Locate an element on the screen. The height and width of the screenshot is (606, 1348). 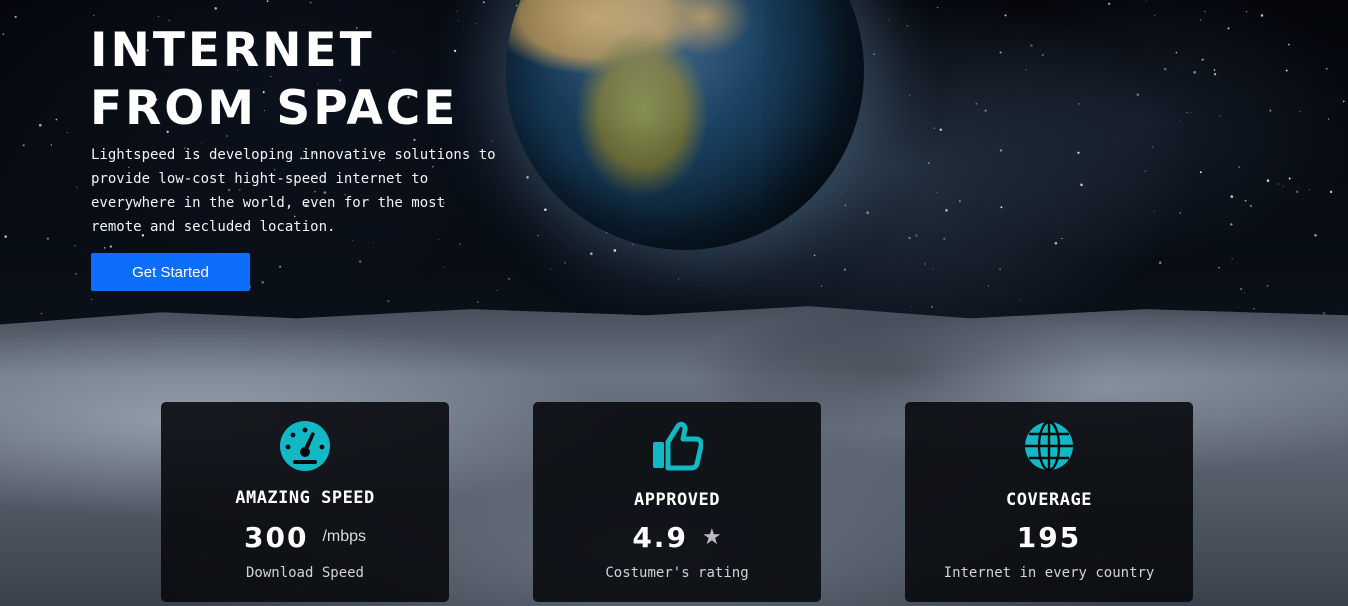
stat-value-row: 195 is located at coordinates (1049, 537).